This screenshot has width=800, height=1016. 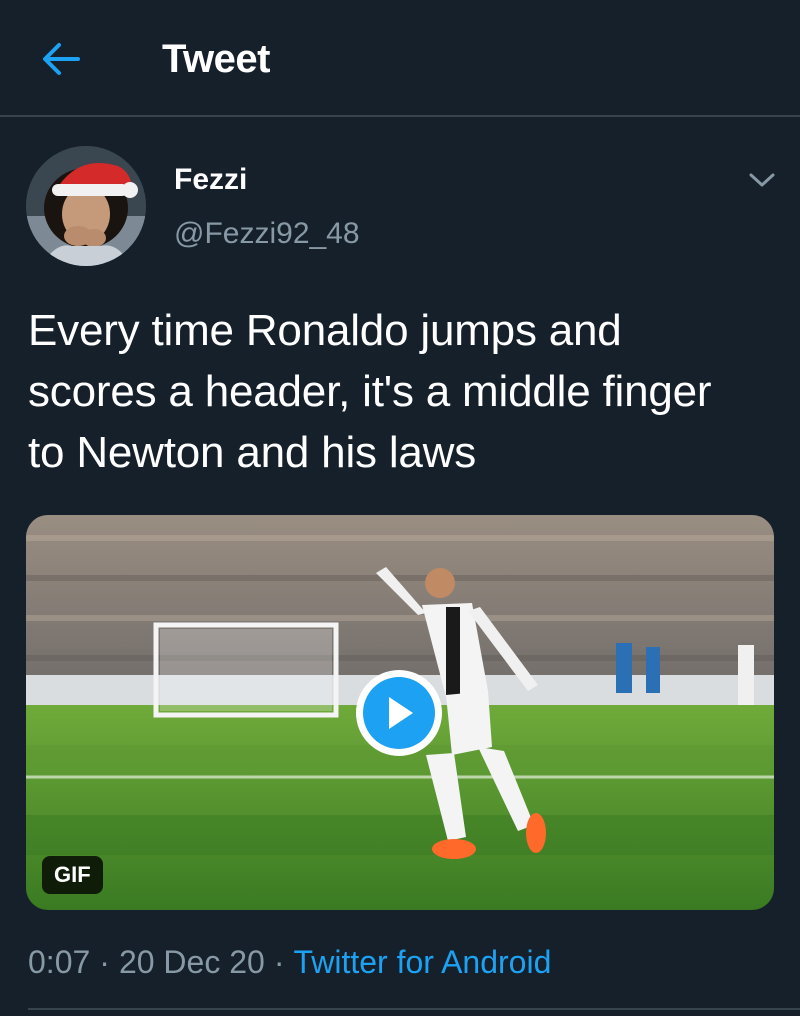 I want to click on top-bar: Tweet, so click(x=400, y=58).